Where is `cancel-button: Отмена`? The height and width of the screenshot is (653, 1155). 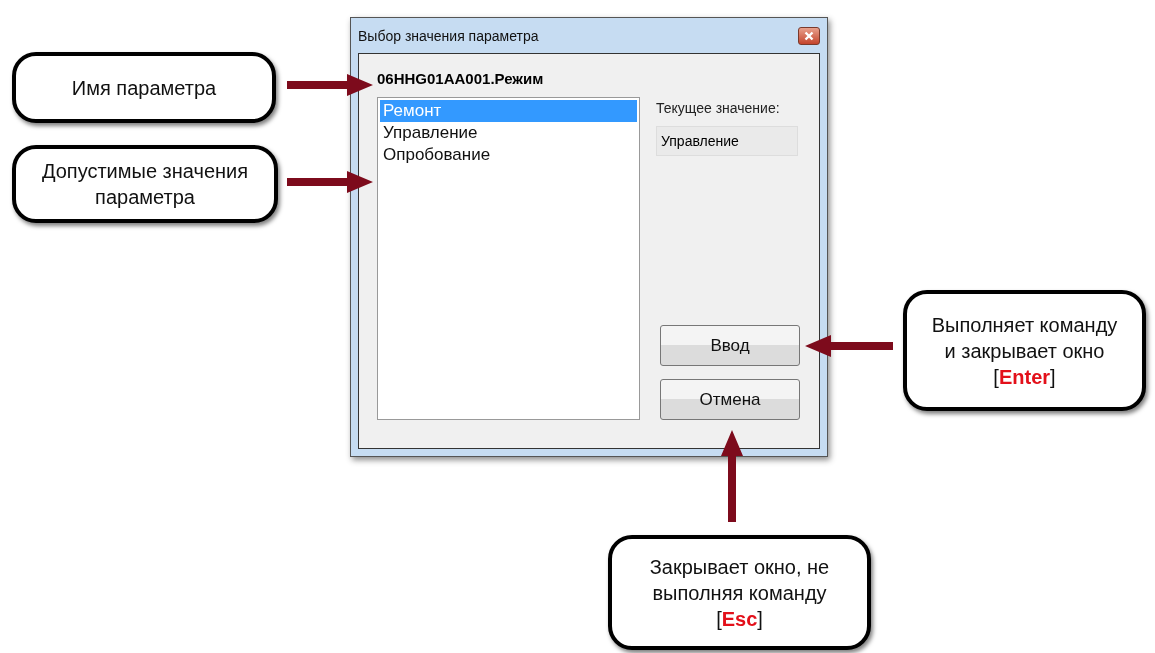 cancel-button: Отмена is located at coordinates (730, 399).